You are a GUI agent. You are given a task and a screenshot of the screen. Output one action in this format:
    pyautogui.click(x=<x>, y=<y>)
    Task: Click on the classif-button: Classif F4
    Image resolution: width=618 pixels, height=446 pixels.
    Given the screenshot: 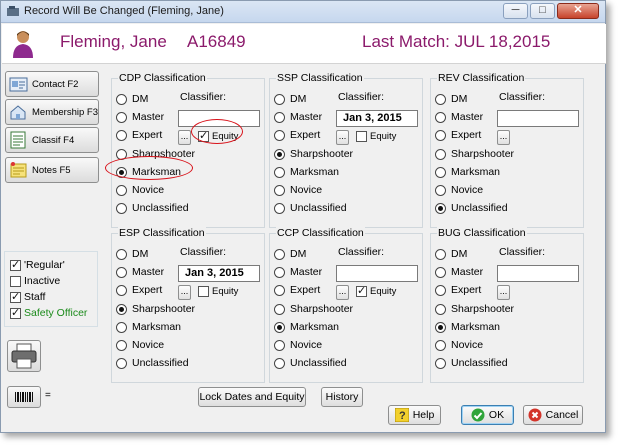 What is the action you would take?
    pyautogui.click(x=52, y=140)
    